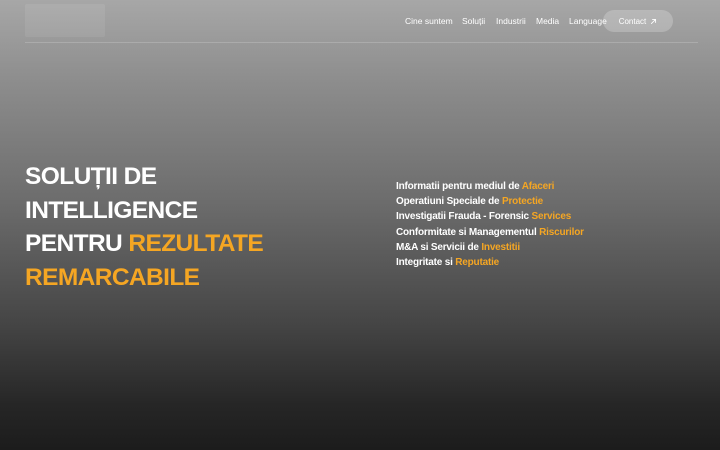 This screenshot has width=720, height=450. What do you see at coordinates (511, 21) in the screenshot?
I see `nav-item-industrii: Industrii` at bounding box center [511, 21].